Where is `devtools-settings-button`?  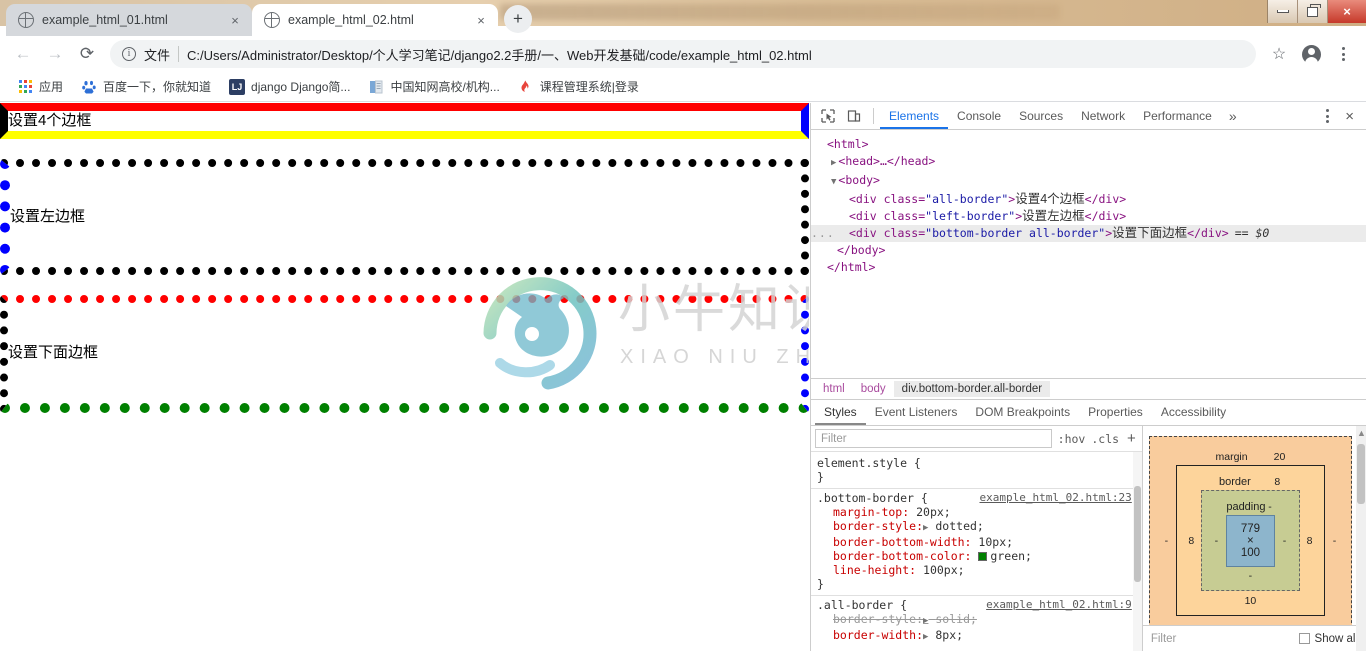 devtools-settings-button is located at coordinates (1327, 116).